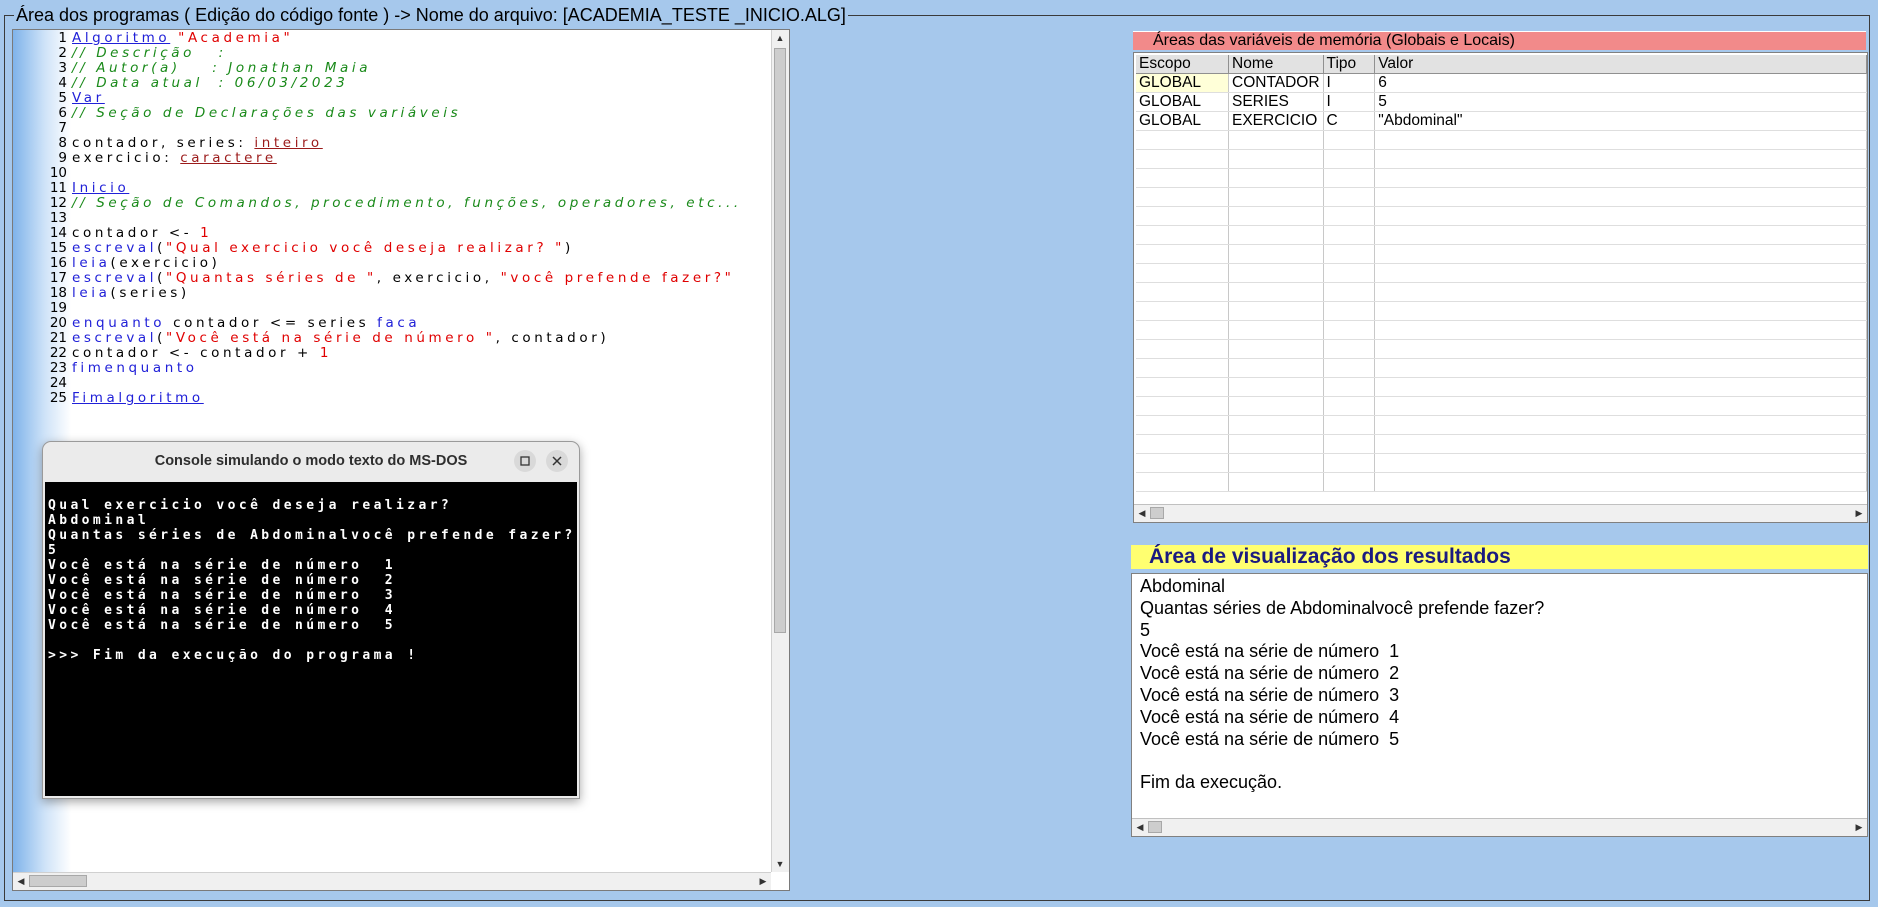 Image resolution: width=1878 pixels, height=907 pixels. Describe the element at coordinates (557, 461) in the screenshot. I see `close-icon` at that location.